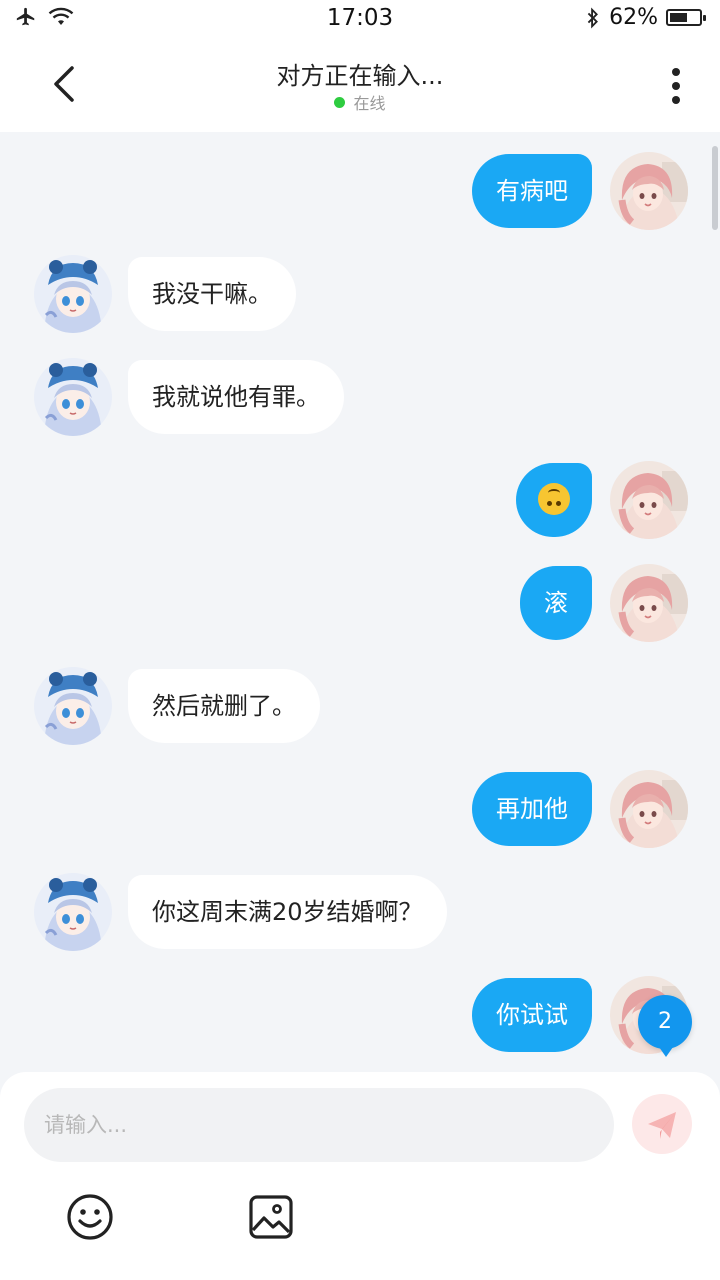 The width and height of the screenshot is (720, 1280). What do you see at coordinates (532, 809) in the screenshot?
I see `outgoing-message-bubble: 再加他` at bounding box center [532, 809].